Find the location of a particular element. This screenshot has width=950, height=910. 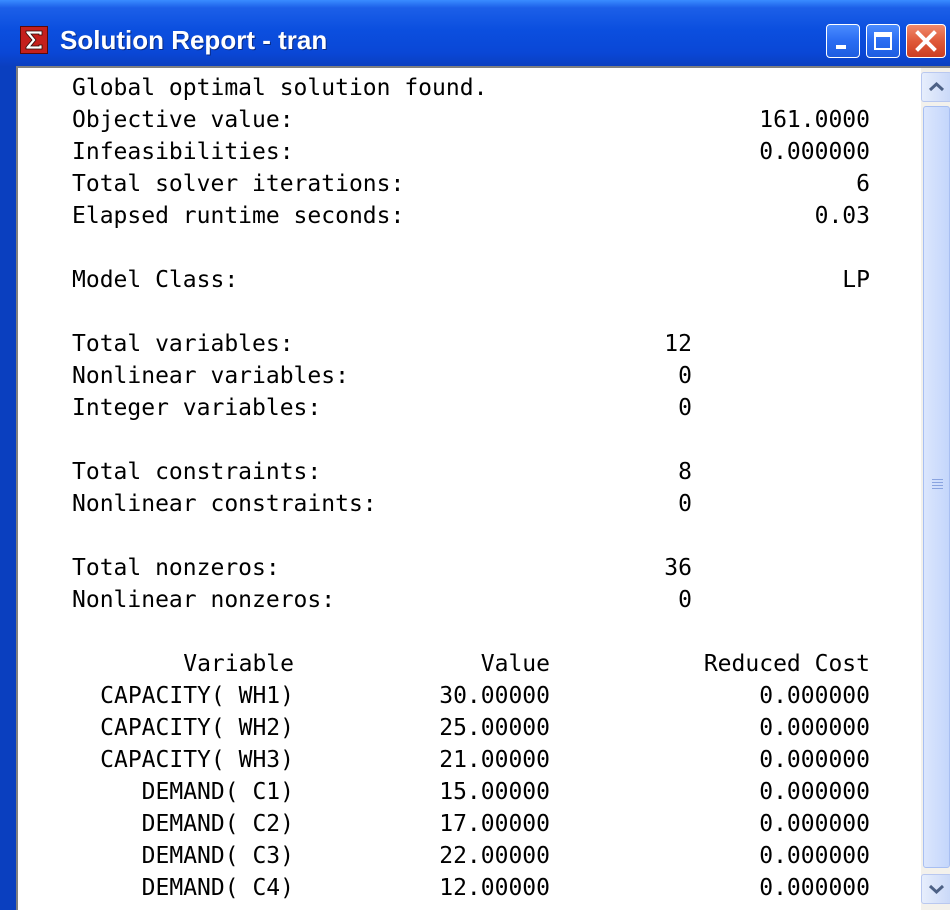

objective-value: 161.0000 is located at coordinates (814, 120).